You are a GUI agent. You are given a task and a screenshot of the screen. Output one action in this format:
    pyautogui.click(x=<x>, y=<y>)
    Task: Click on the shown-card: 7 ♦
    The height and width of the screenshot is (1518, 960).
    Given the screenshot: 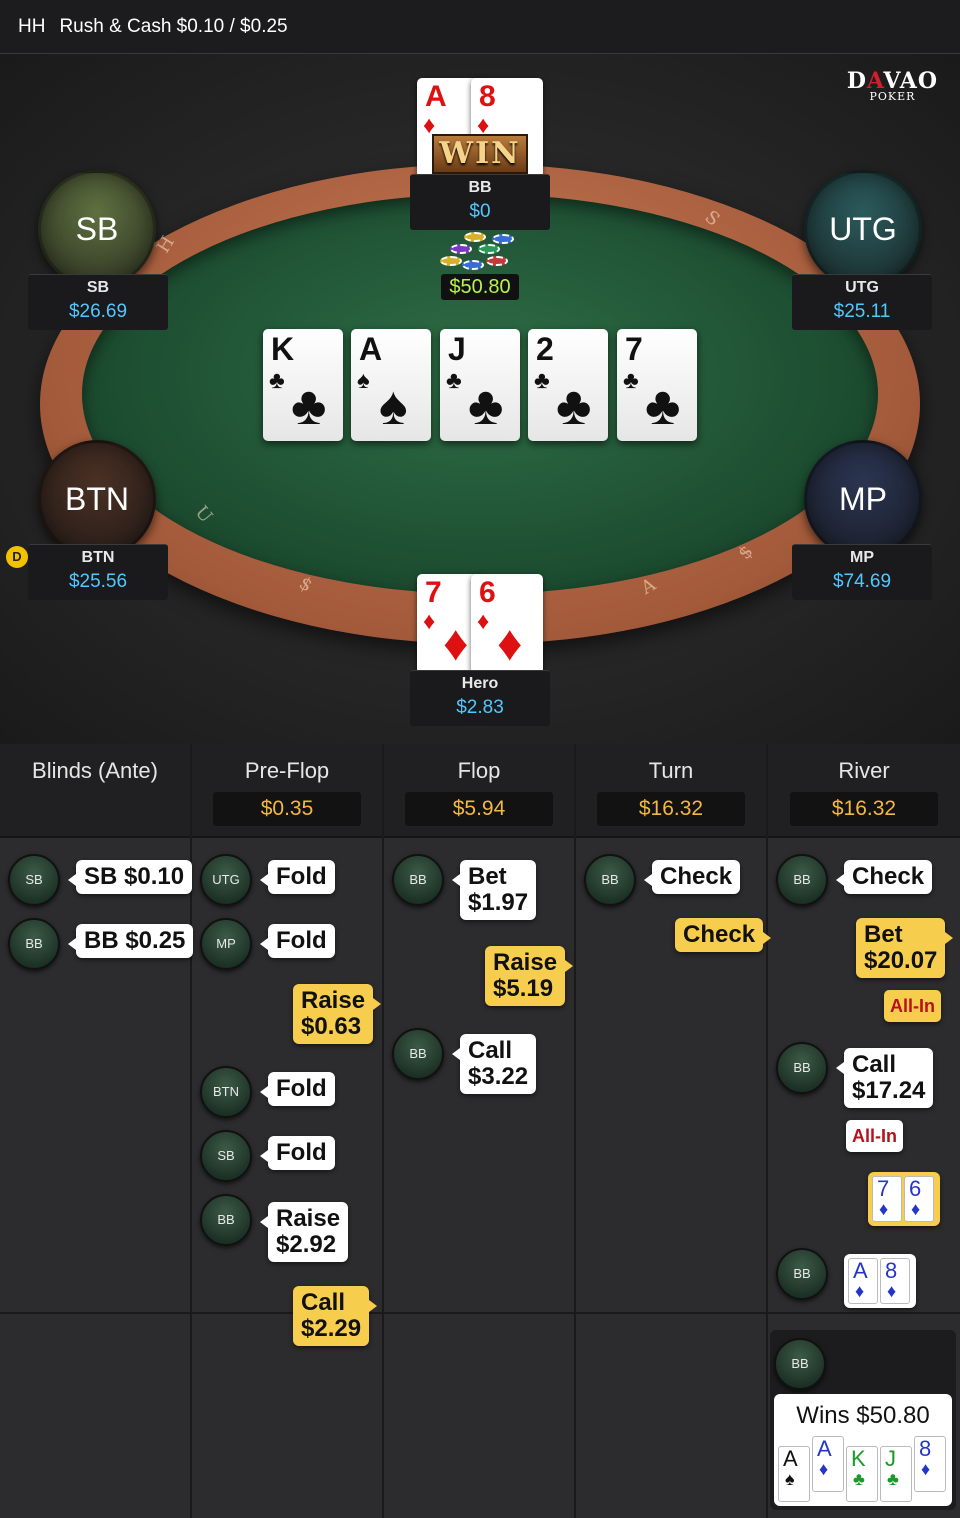 What is the action you would take?
    pyautogui.click(x=887, y=1199)
    